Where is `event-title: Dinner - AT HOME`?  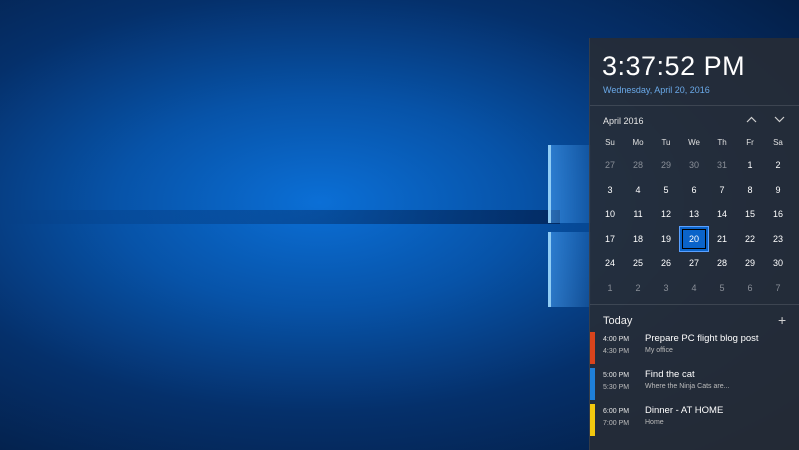 event-title: Dinner - AT HOME is located at coordinates (684, 410).